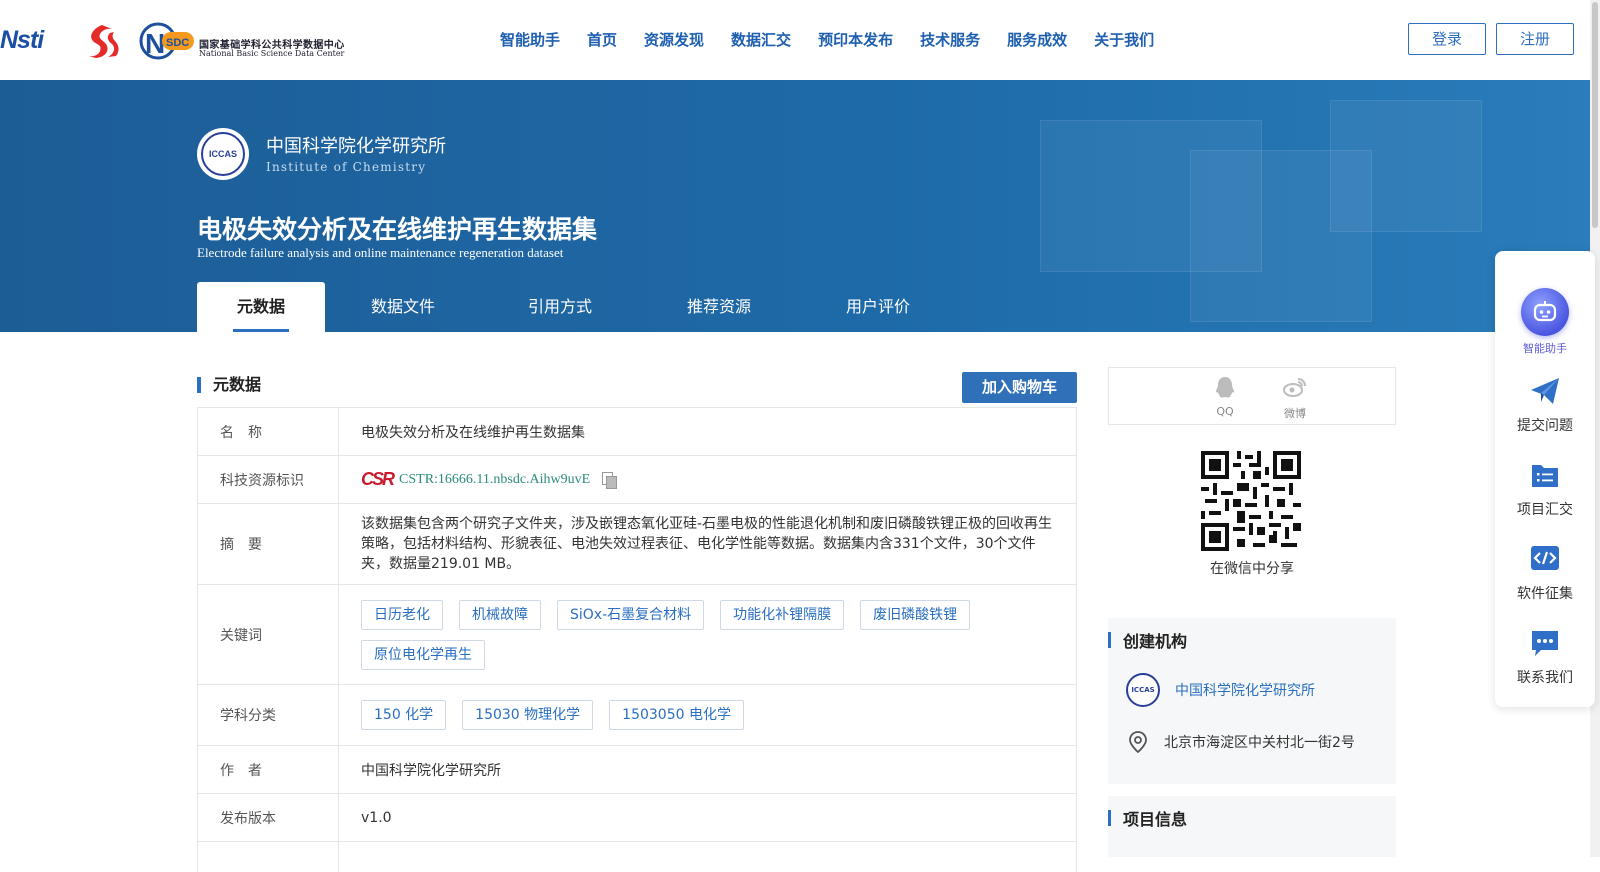 The width and height of the screenshot is (1600, 872). I want to click on author-value: 中国科学院化学研究所, so click(431, 770).